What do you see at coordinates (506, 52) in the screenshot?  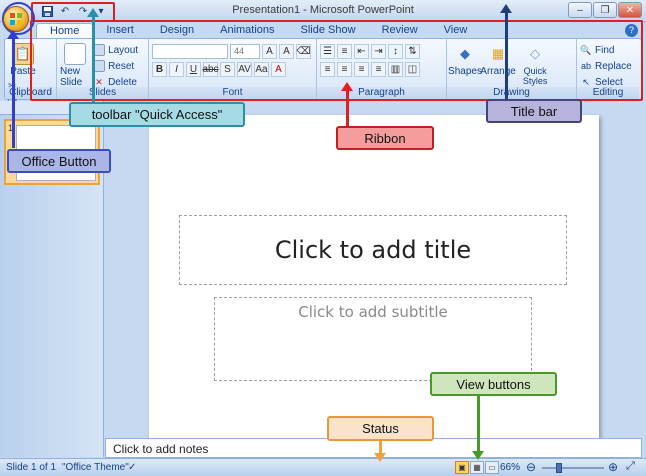 I see `title-bar-arrow` at bounding box center [506, 52].